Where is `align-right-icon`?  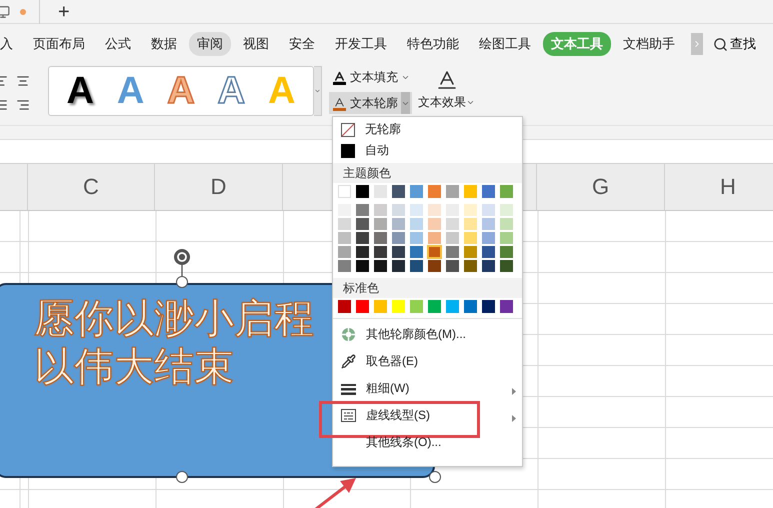
align-right-icon is located at coordinates (23, 105).